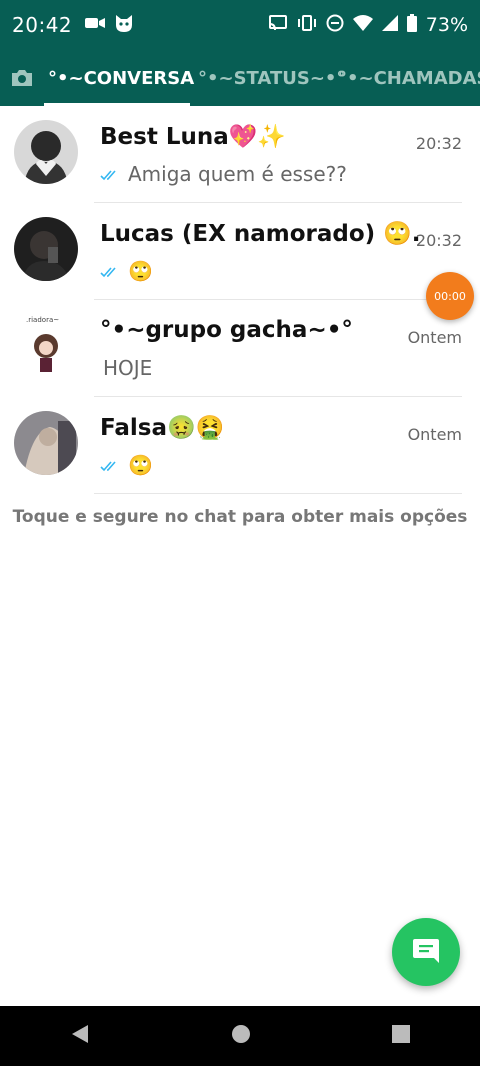  What do you see at coordinates (22, 78) in the screenshot?
I see `camera-icon` at bounding box center [22, 78].